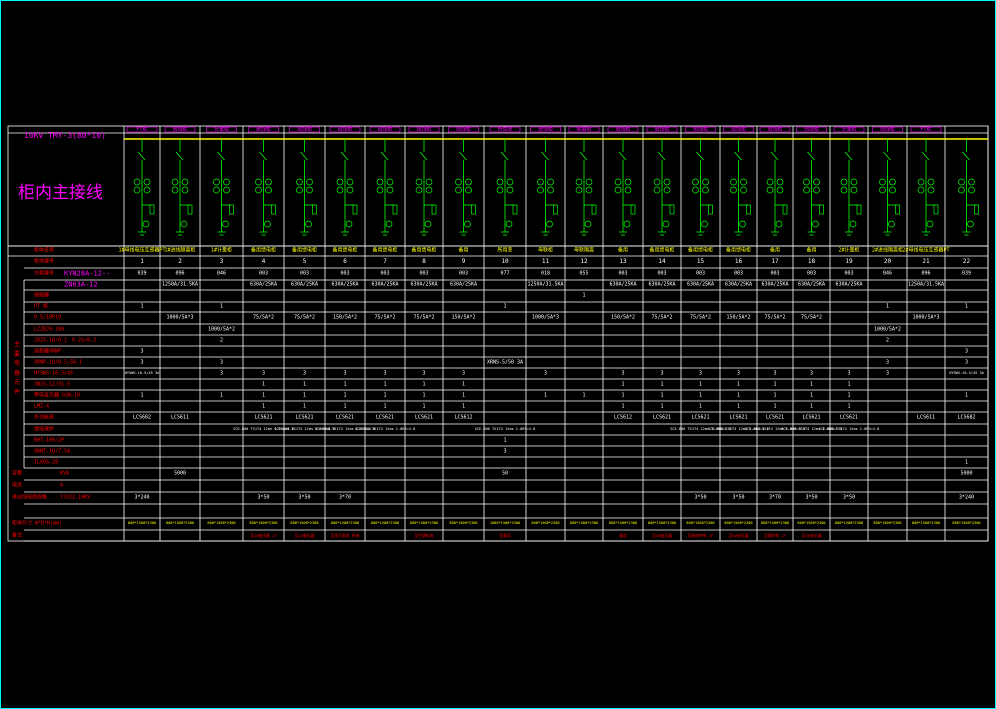  What do you see at coordinates (545, 129) in the screenshot?
I see `header-cell: 进线柜` at bounding box center [545, 129].